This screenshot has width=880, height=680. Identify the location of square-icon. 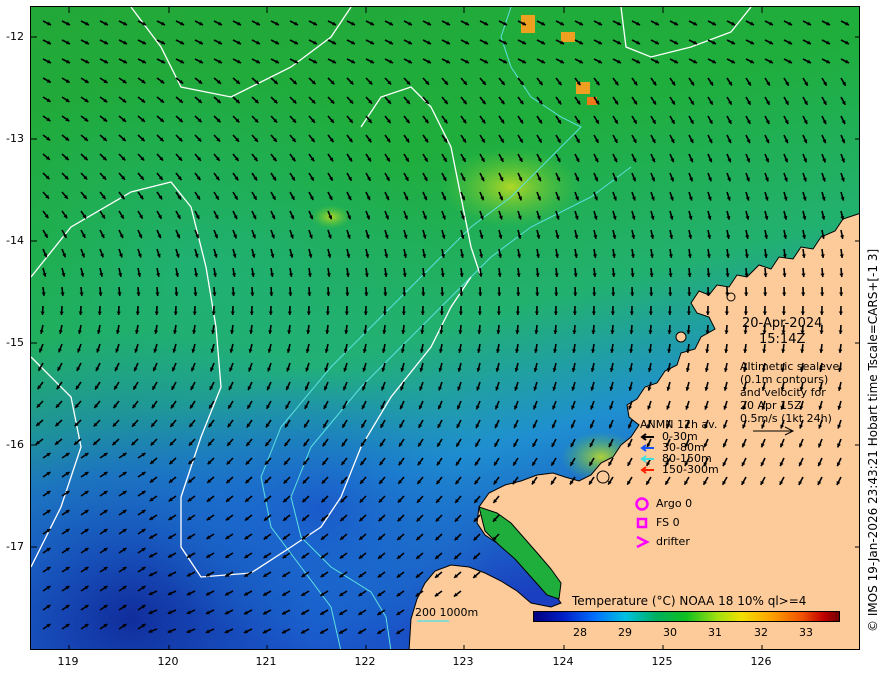
(642, 522).